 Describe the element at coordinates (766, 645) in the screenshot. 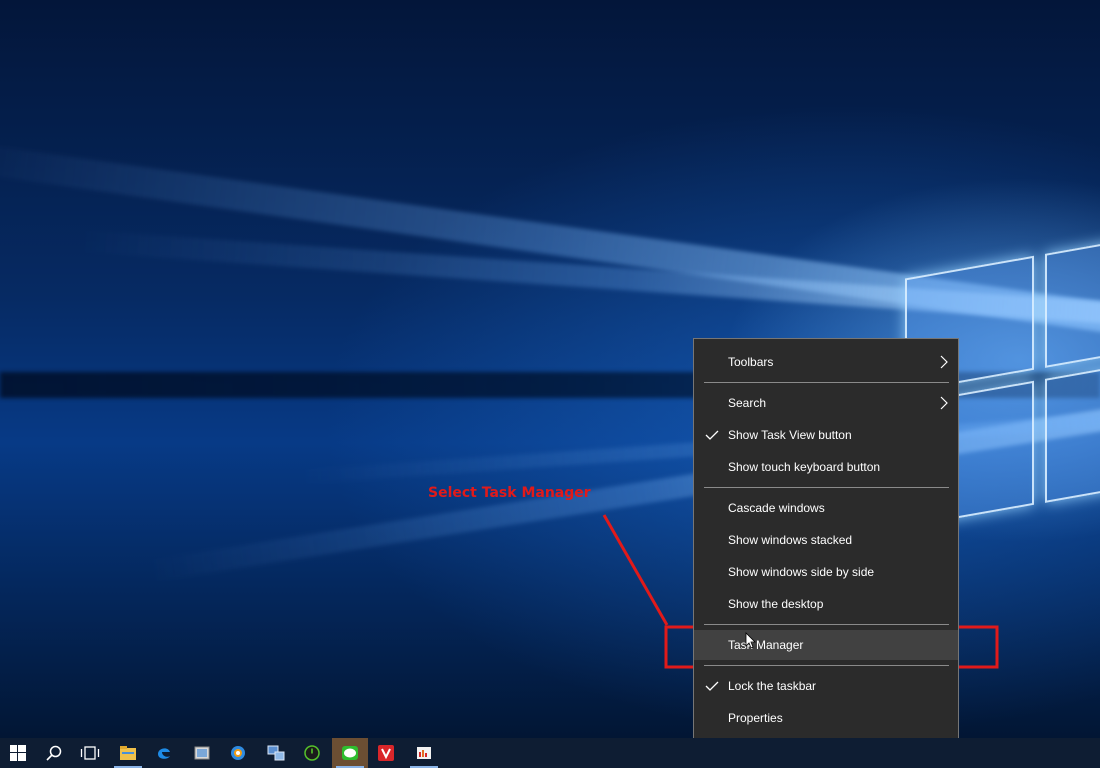

I see `menu-item-label: Task Manager` at that location.